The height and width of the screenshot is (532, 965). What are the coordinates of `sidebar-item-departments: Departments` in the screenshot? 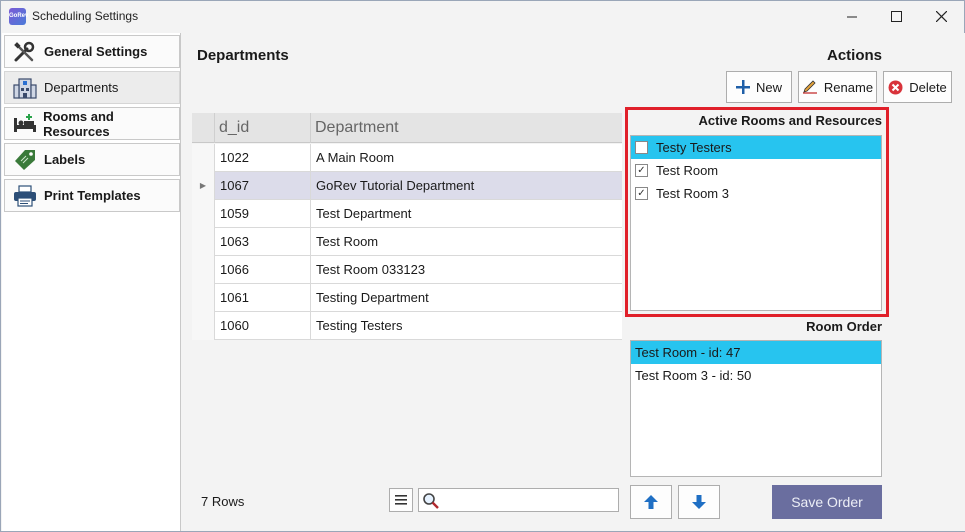 It's located at (92, 87).